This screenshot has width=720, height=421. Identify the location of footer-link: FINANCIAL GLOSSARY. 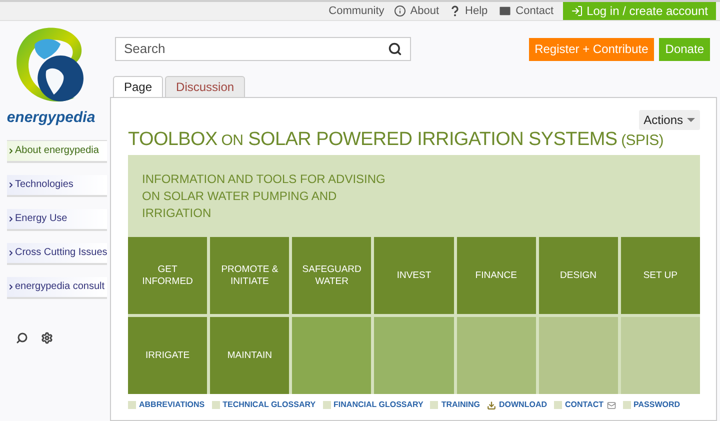
(379, 405).